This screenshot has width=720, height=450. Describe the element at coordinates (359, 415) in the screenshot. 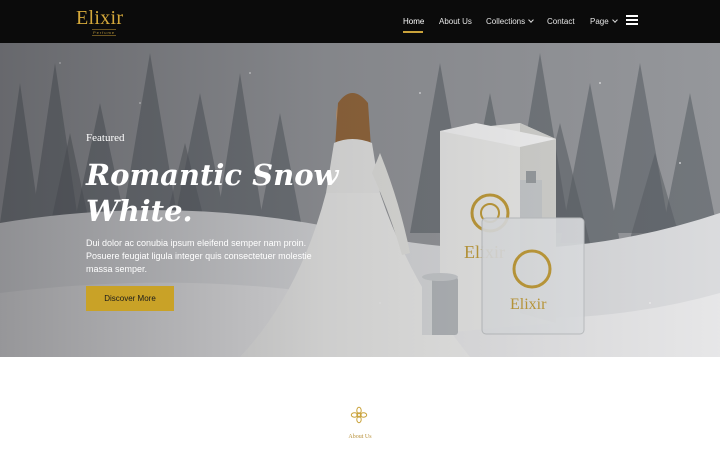

I see `flower-ornament-icon` at that location.